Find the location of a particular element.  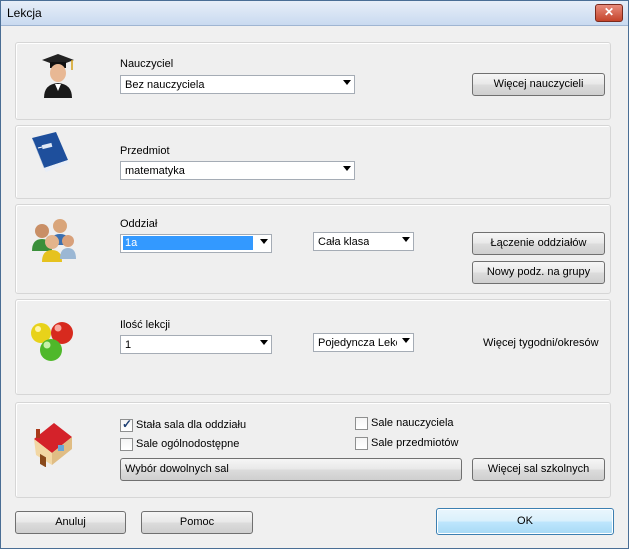

teacher-label: Nauczyciel is located at coordinates (147, 64).